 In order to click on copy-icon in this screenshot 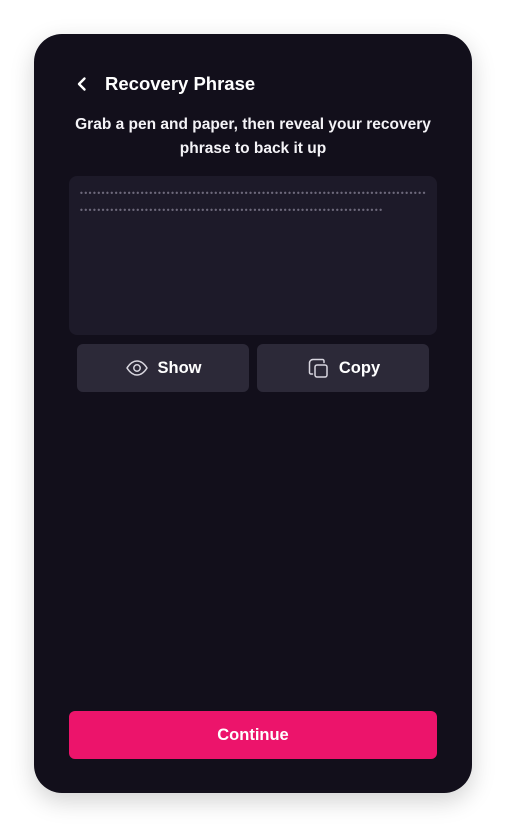, I will do `click(318, 368)`.